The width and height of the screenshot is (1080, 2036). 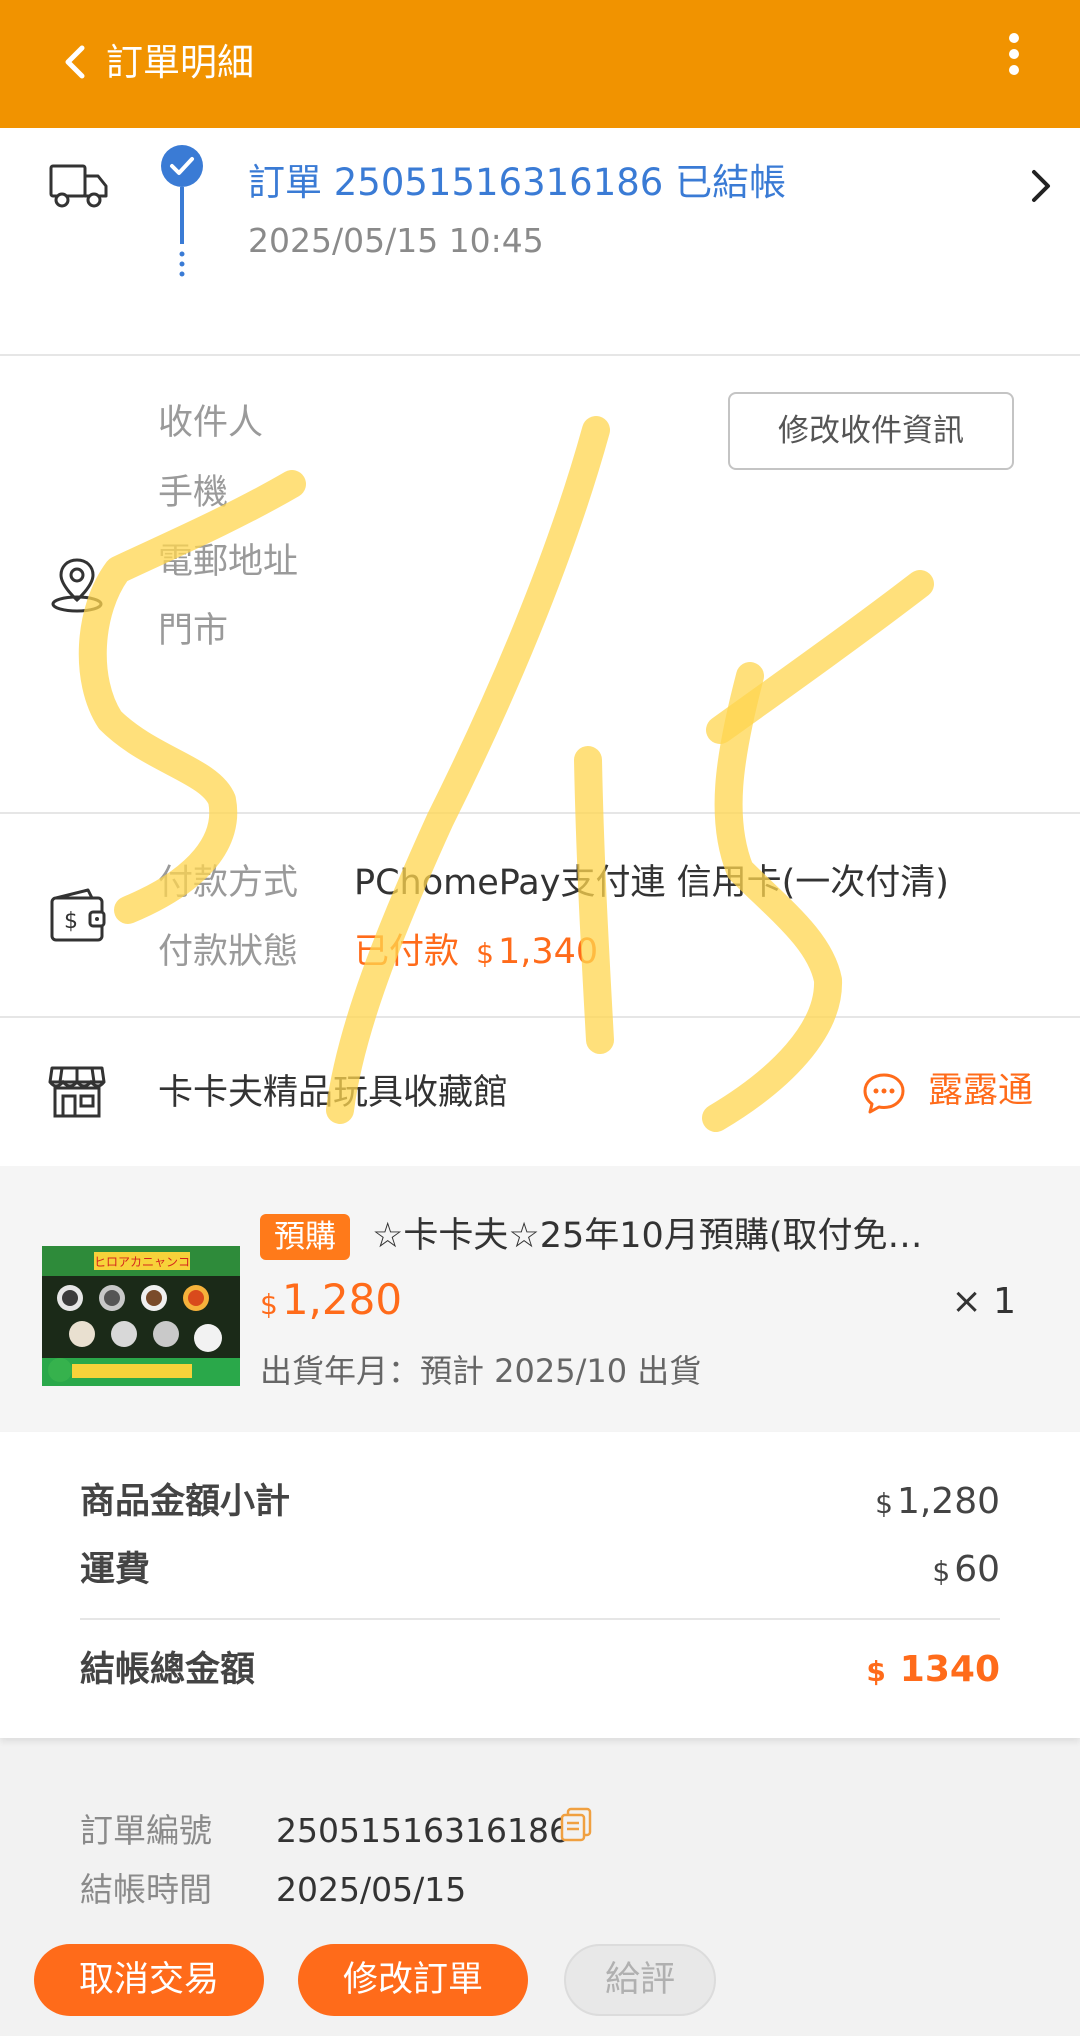 What do you see at coordinates (949, 1669) in the screenshot?
I see `total-amount: 1340` at bounding box center [949, 1669].